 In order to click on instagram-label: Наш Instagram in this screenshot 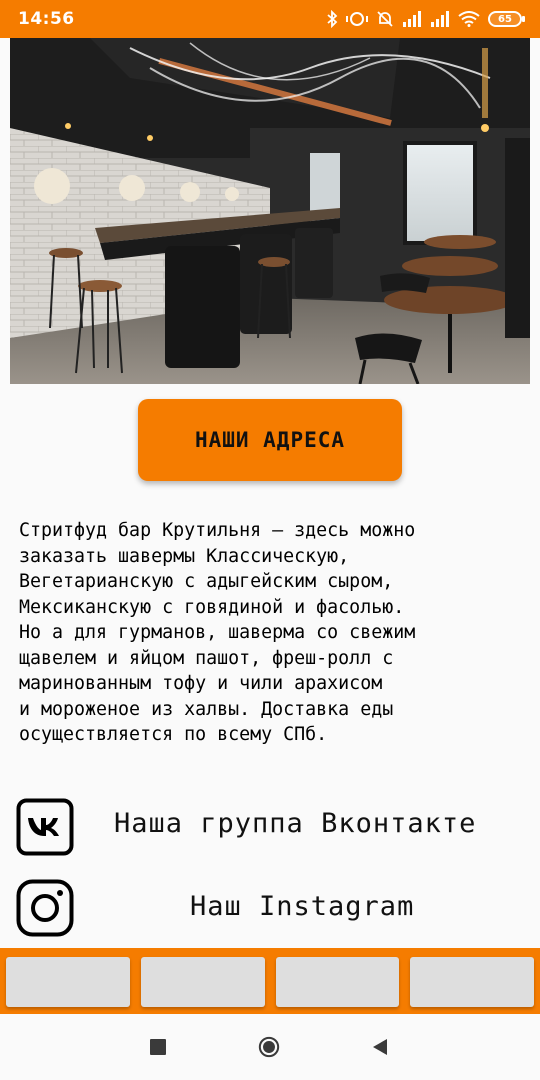, I will do `click(302, 906)`.